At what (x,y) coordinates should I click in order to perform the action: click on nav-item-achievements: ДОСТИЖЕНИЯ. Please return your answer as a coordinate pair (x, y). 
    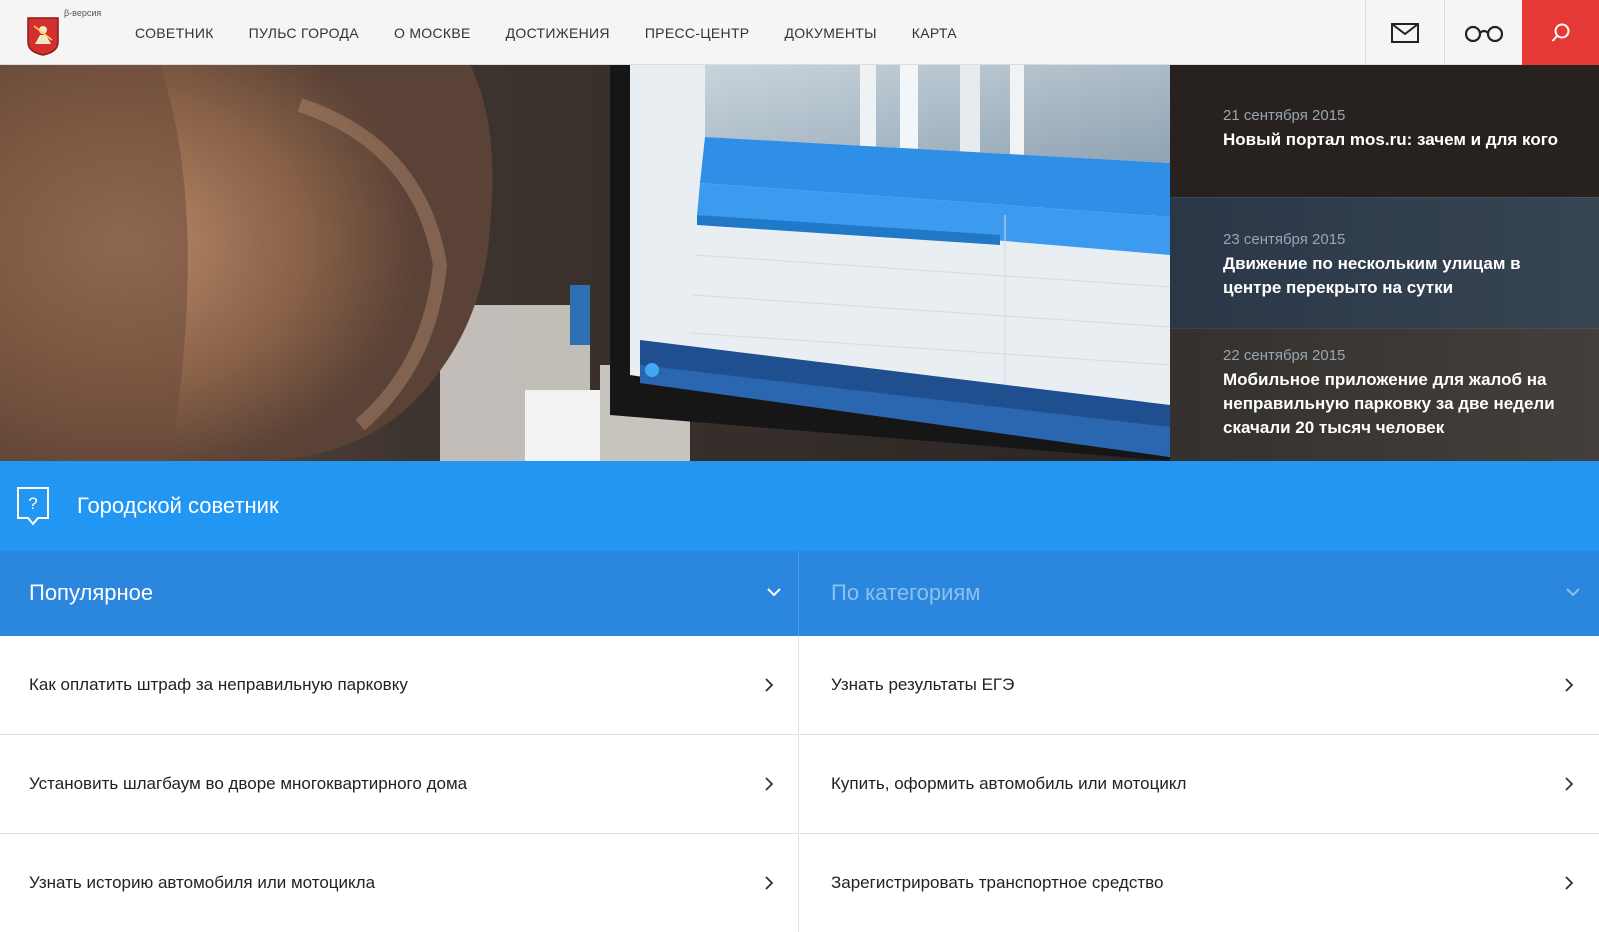
    Looking at the image, I should click on (558, 33).